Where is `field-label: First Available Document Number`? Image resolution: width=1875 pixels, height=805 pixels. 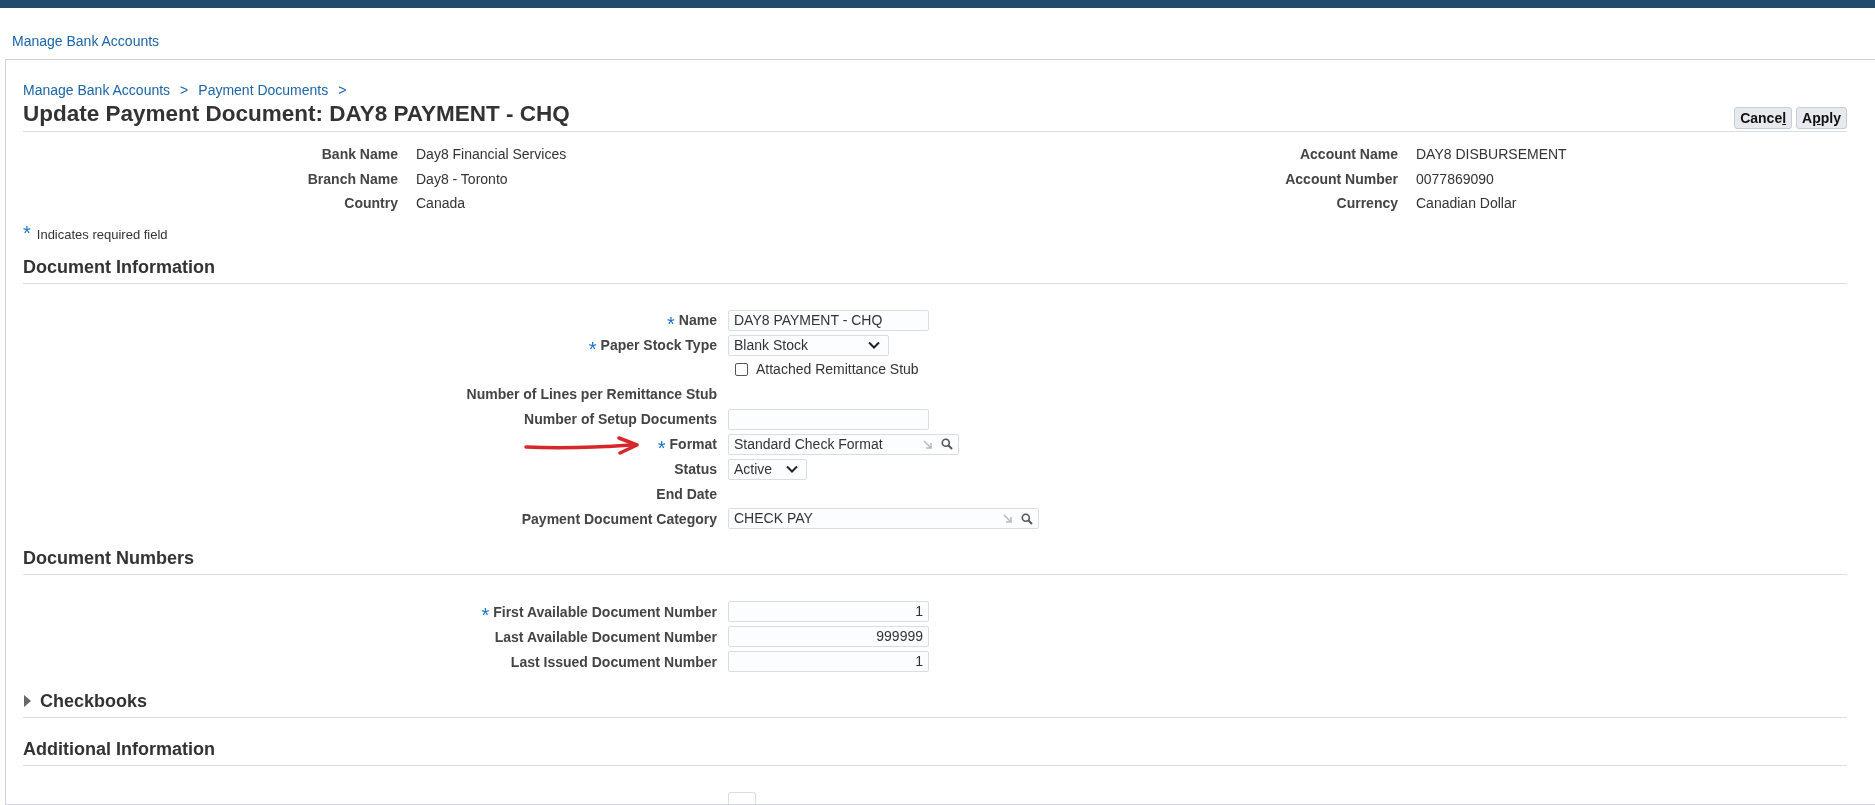
field-label: First Available Document Number is located at coordinates (605, 612).